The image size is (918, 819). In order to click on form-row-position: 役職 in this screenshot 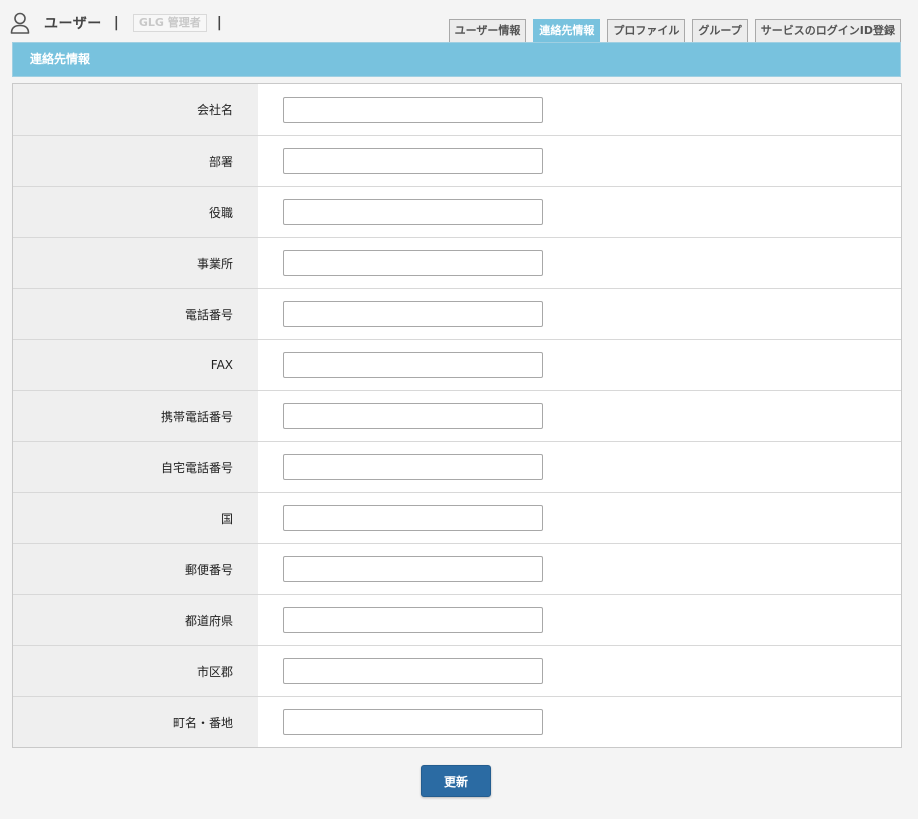, I will do `click(457, 211)`.